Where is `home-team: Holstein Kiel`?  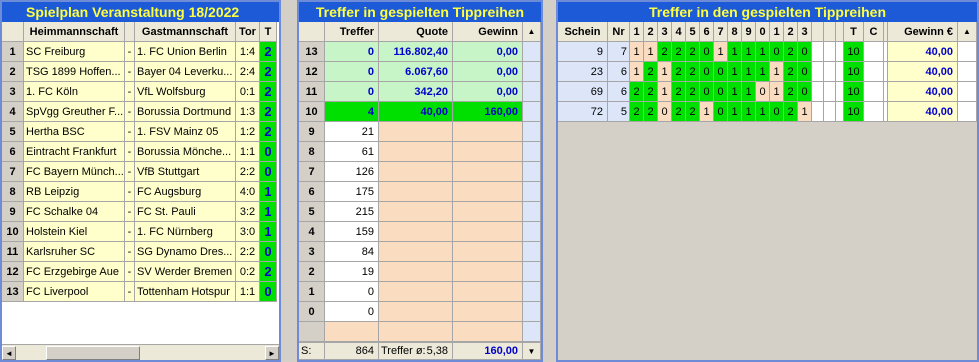 home-team: Holstein Kiel is located at coordinates (74, 232).